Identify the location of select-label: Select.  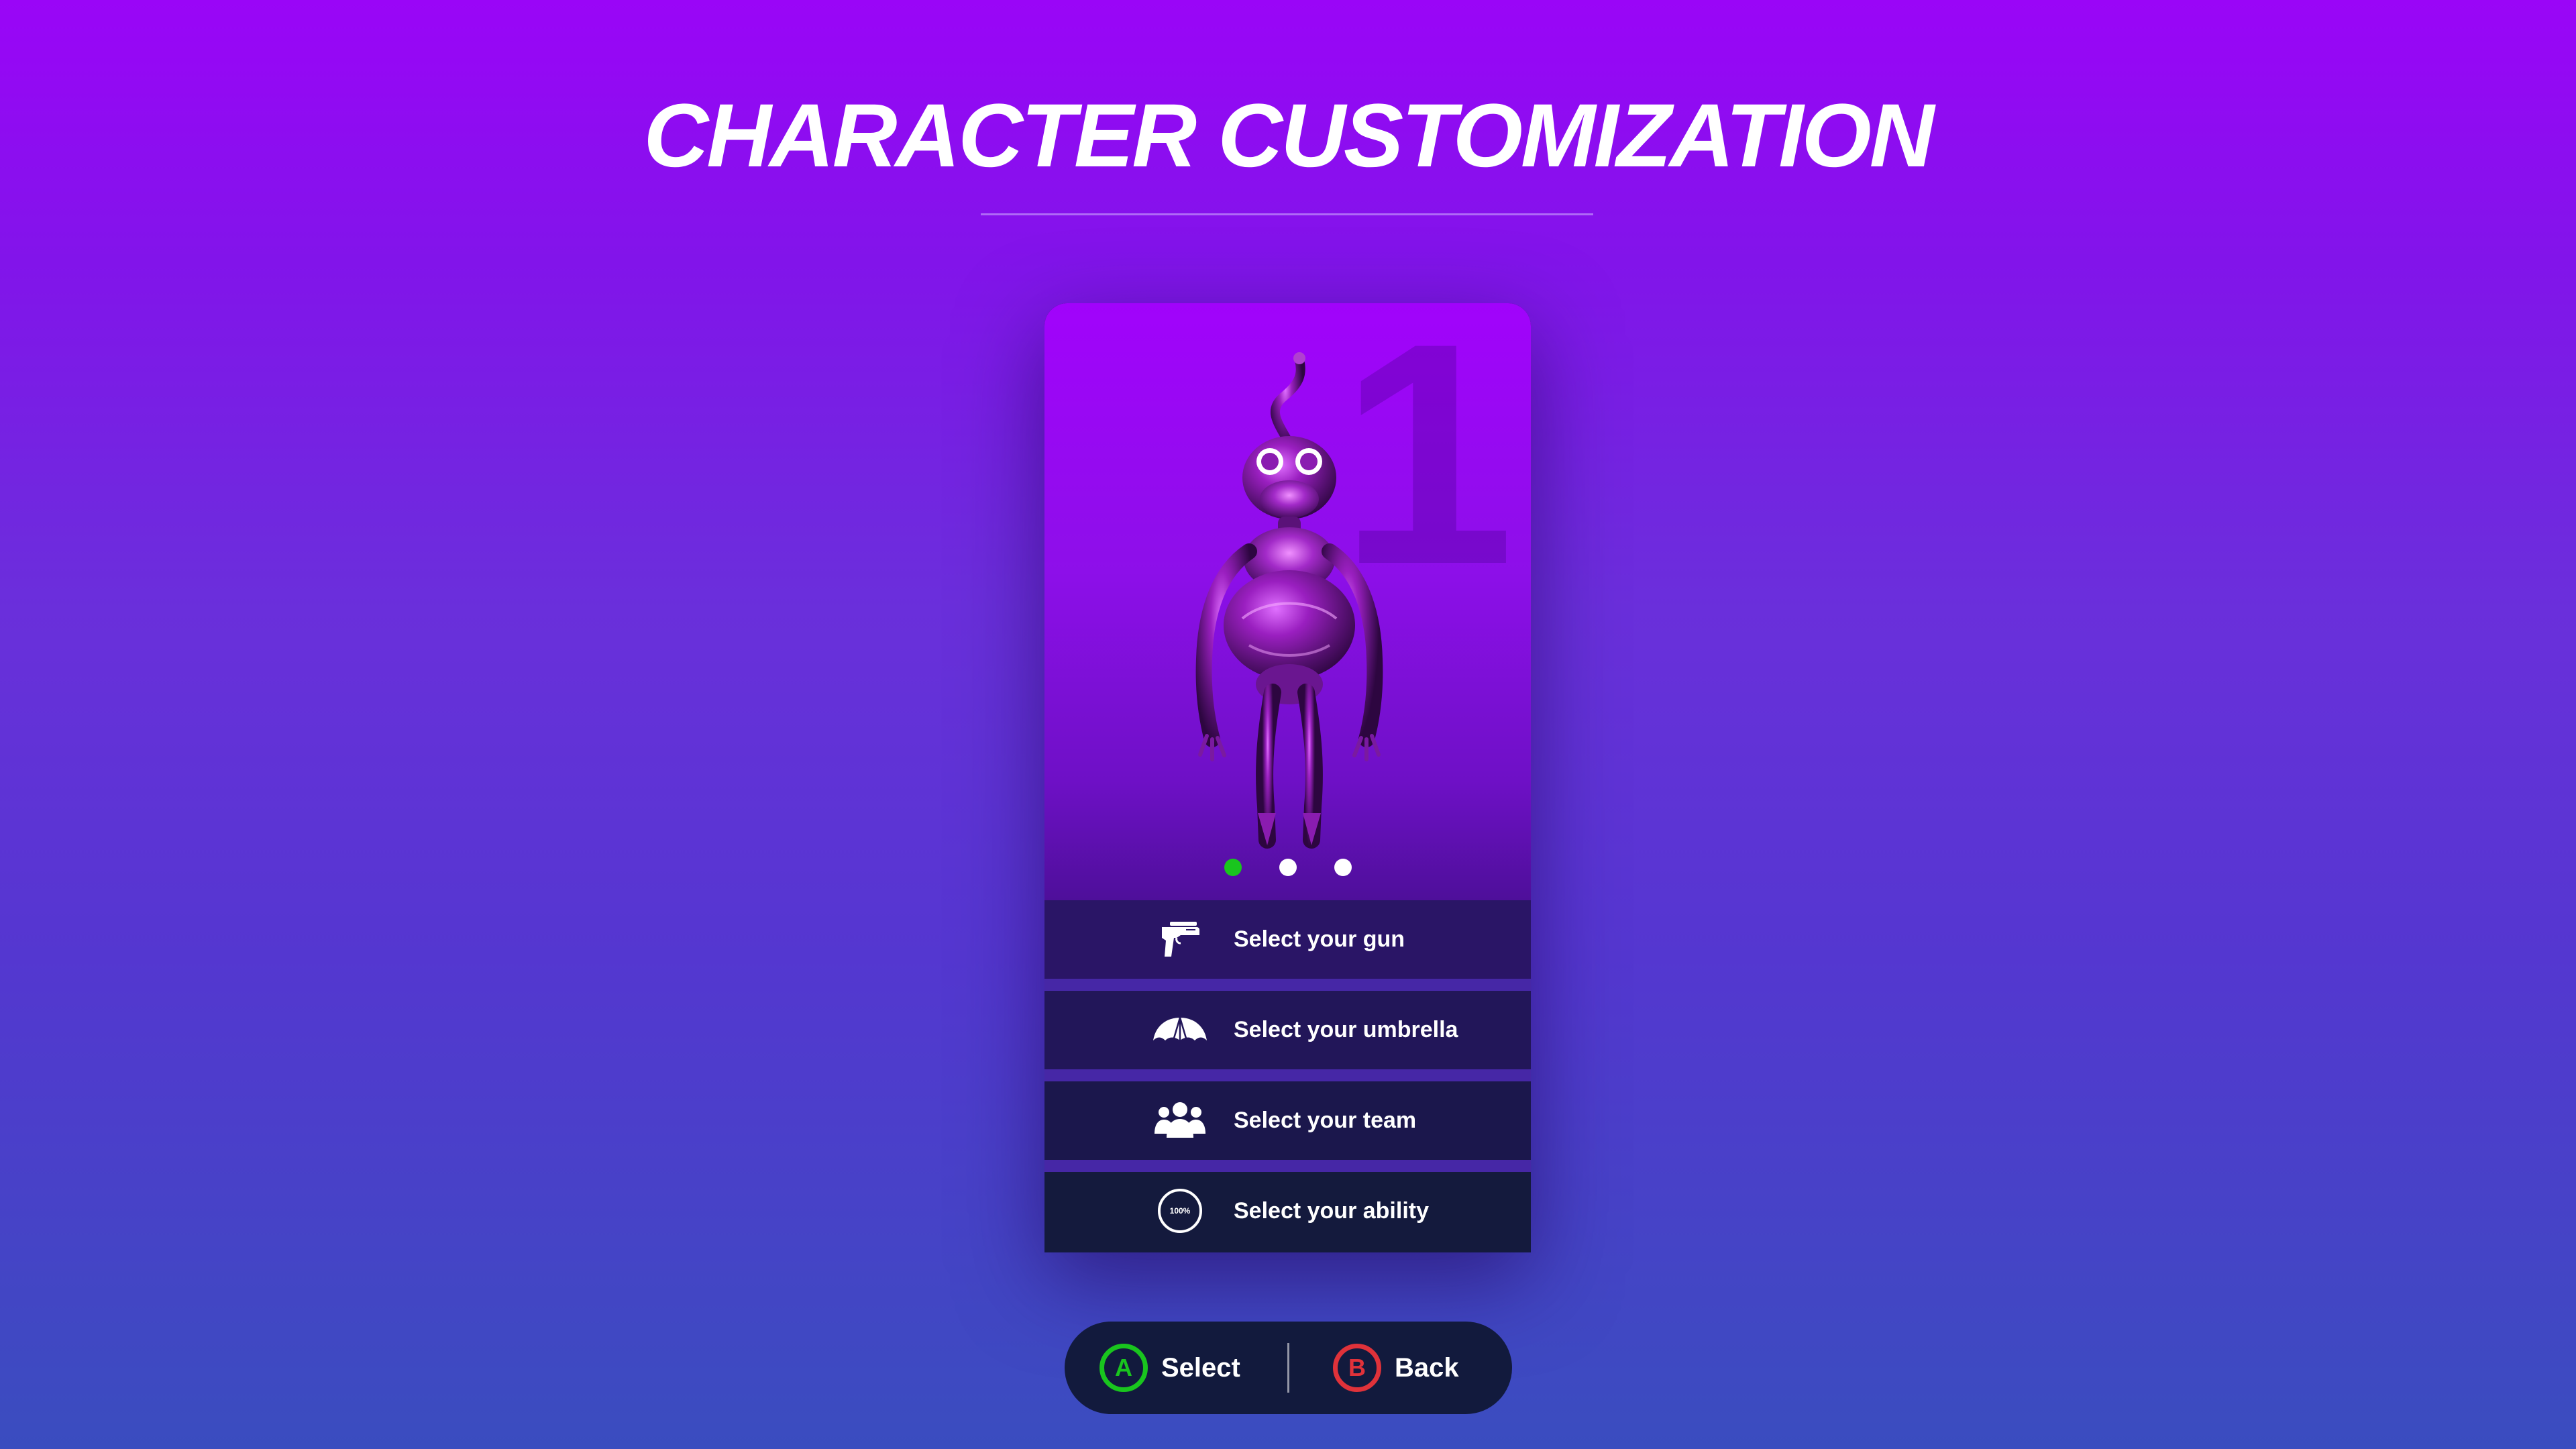
(1200, 1367).